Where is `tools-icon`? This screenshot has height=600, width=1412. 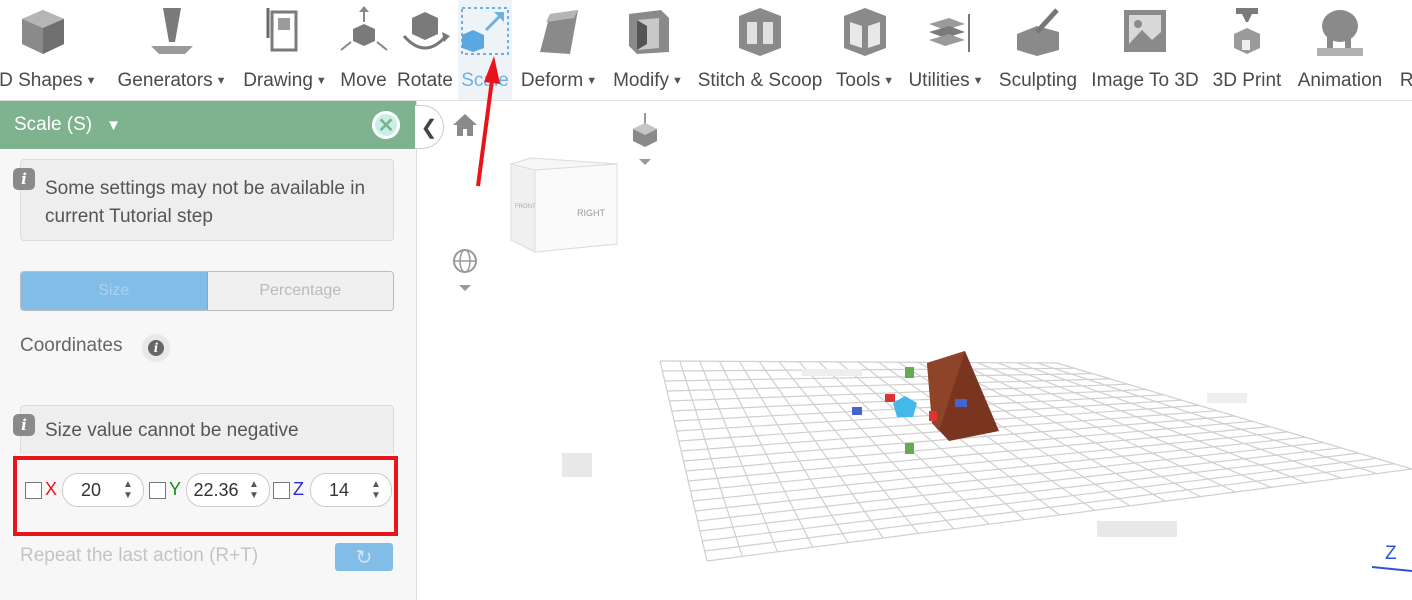
tools-icon is located at coordinates (865, 31).